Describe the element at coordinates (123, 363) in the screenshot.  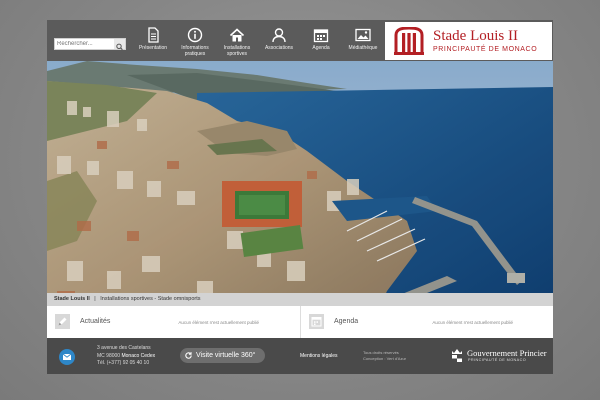
I see `address-phone: Tél. (+377) 92 05 40 10` at that location.